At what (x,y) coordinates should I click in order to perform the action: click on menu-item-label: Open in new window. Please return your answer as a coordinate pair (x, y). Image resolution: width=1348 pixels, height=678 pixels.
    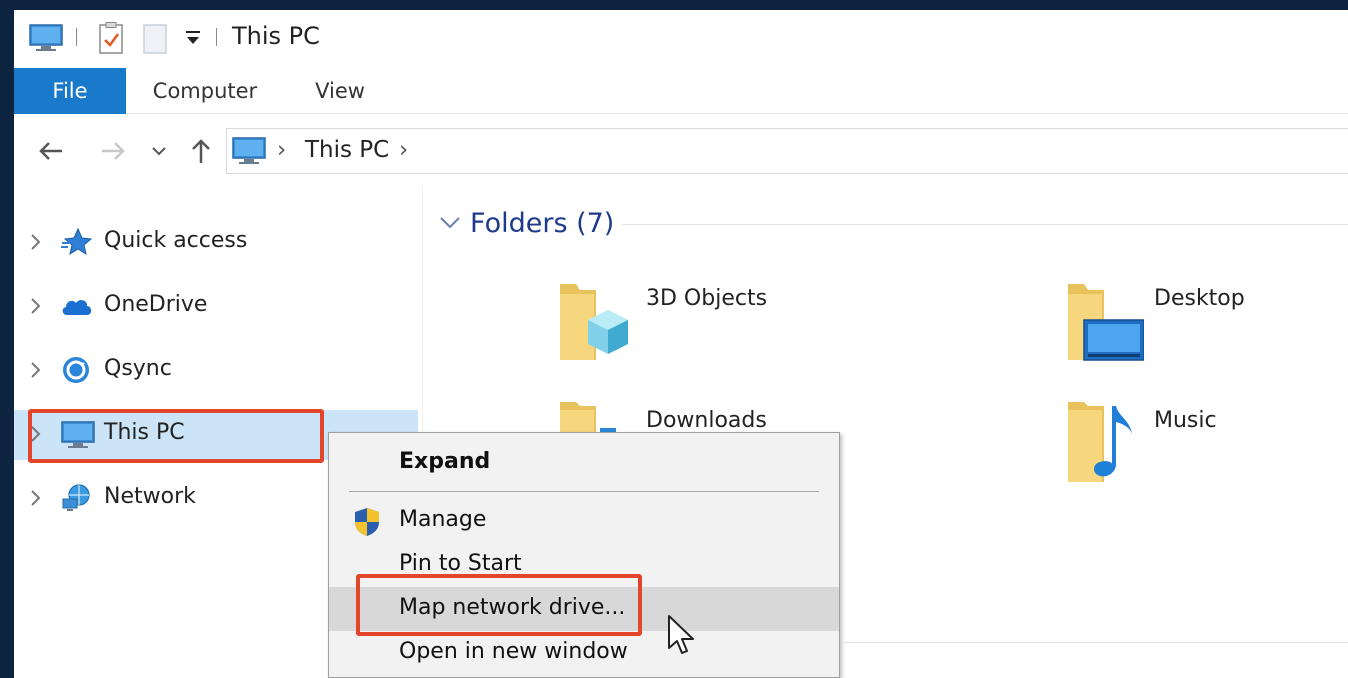
    Looking at the image, I should click on (513, 651).